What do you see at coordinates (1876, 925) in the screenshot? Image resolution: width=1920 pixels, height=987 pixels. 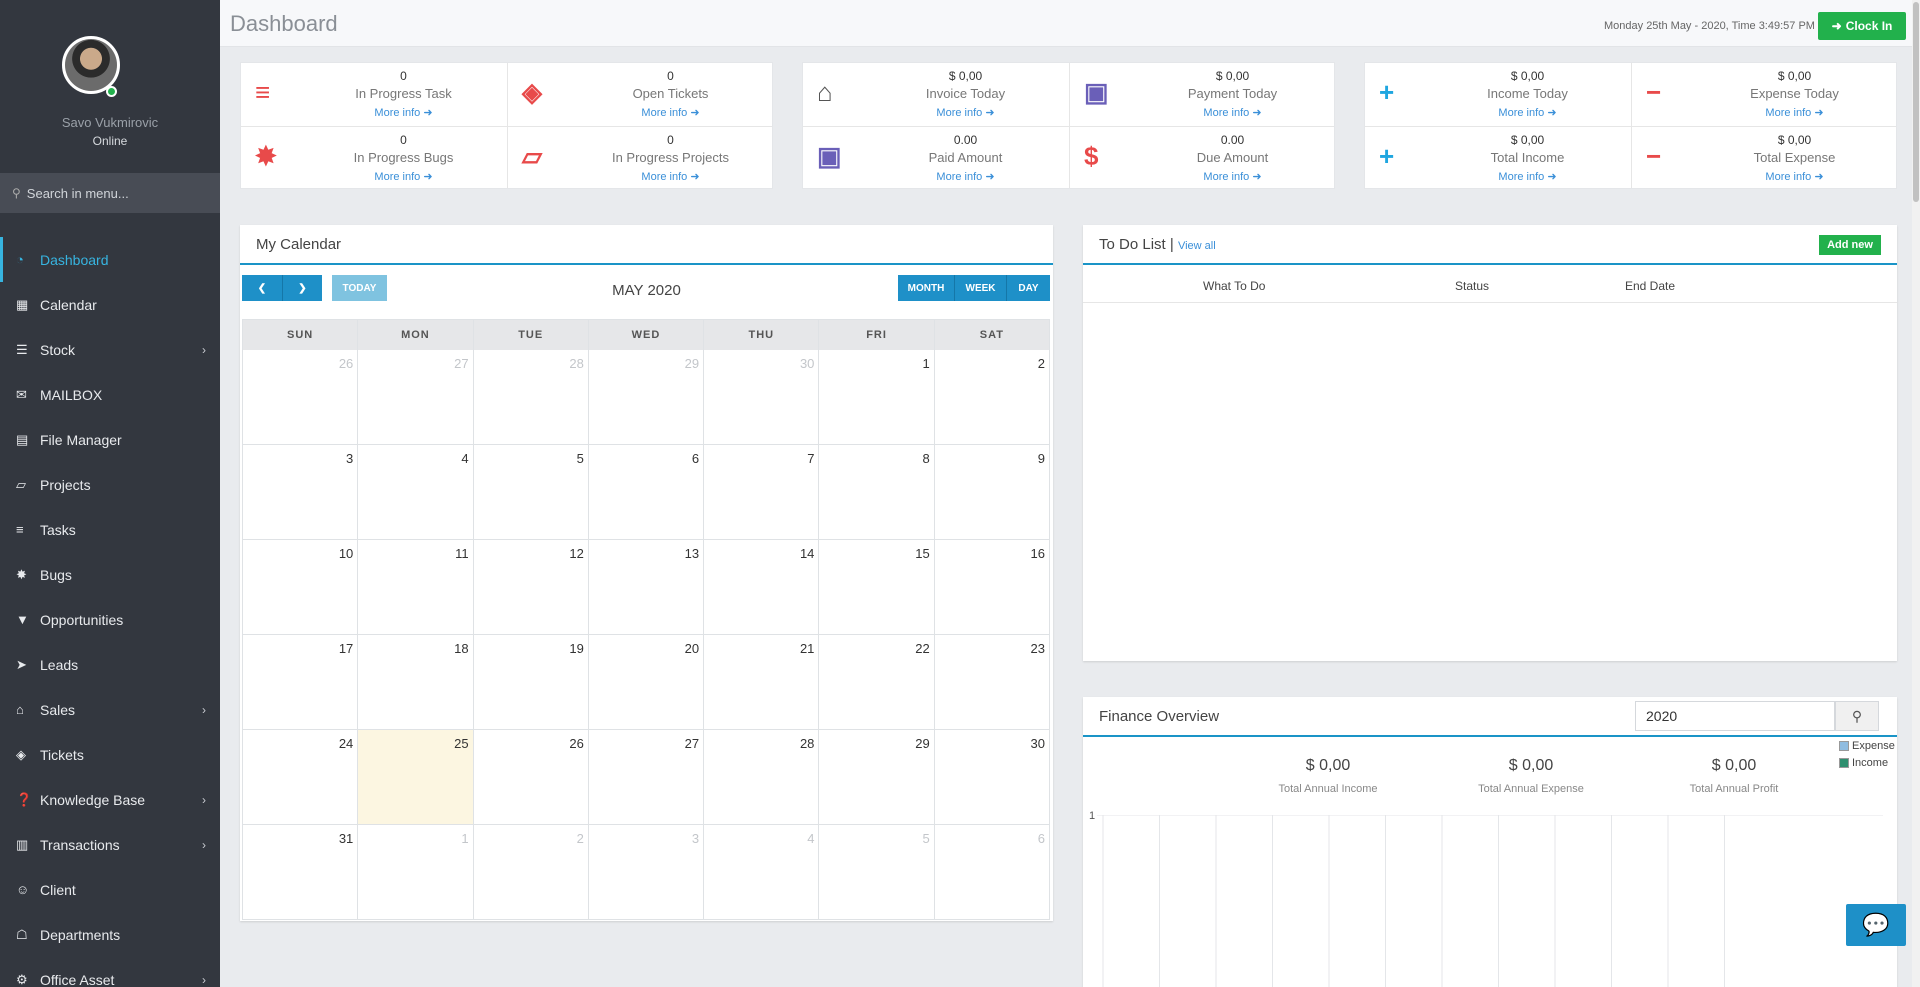 I see `chat-button: 💬` at bounding box center [1876, 925].